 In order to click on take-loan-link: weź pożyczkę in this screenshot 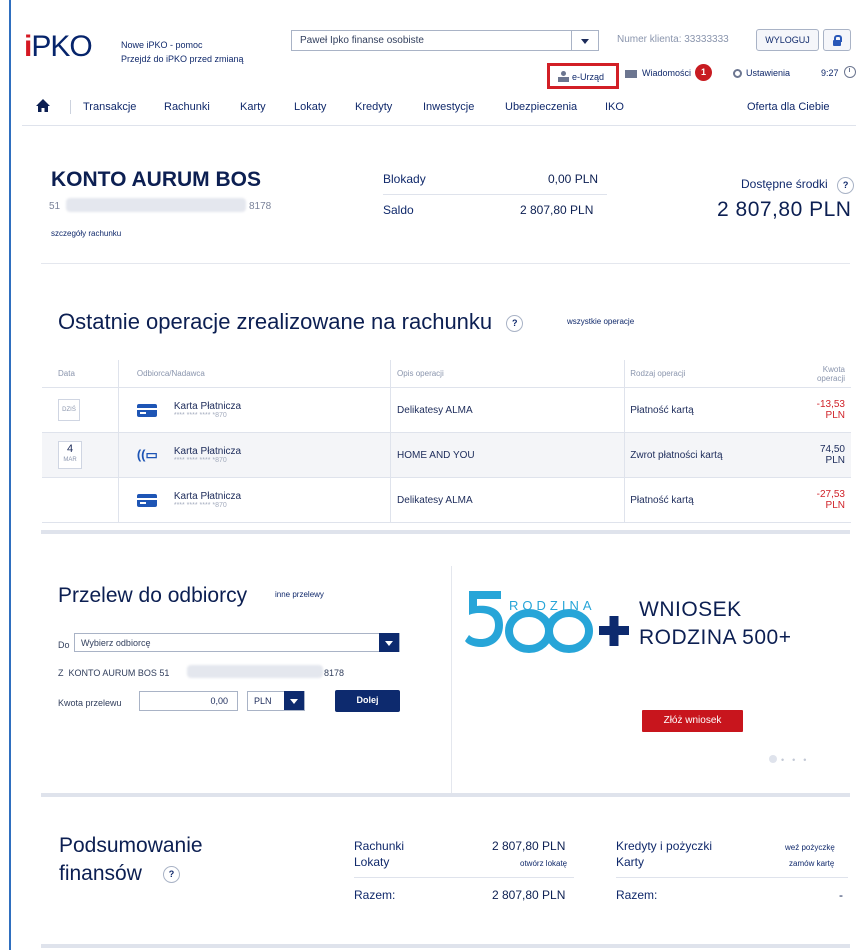, I will do `click(810, 847)`.